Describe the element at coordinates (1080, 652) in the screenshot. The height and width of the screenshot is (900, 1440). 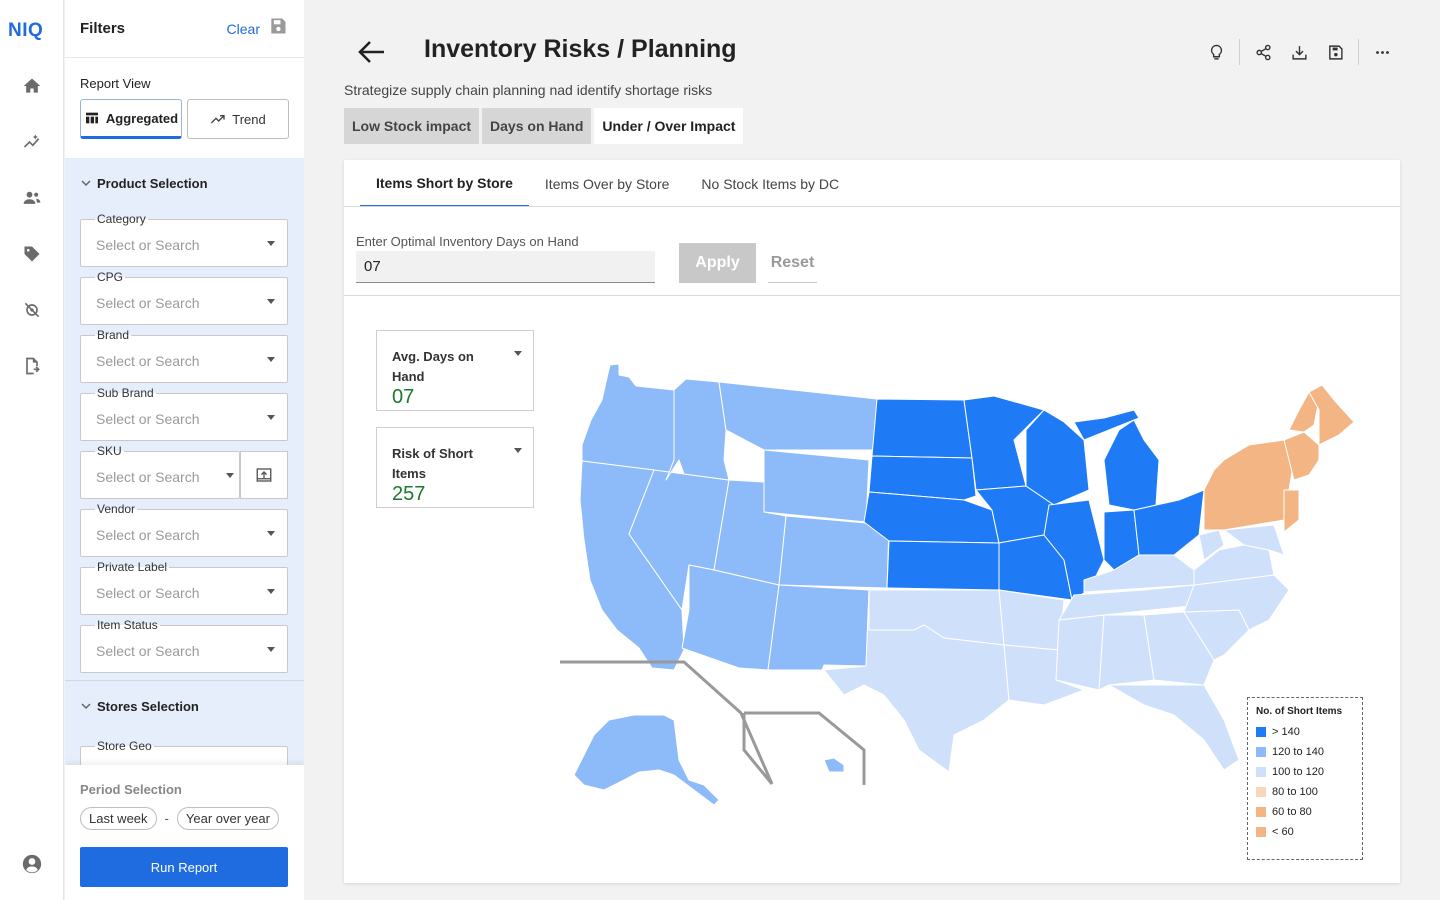
I see `mississippi` at that location.